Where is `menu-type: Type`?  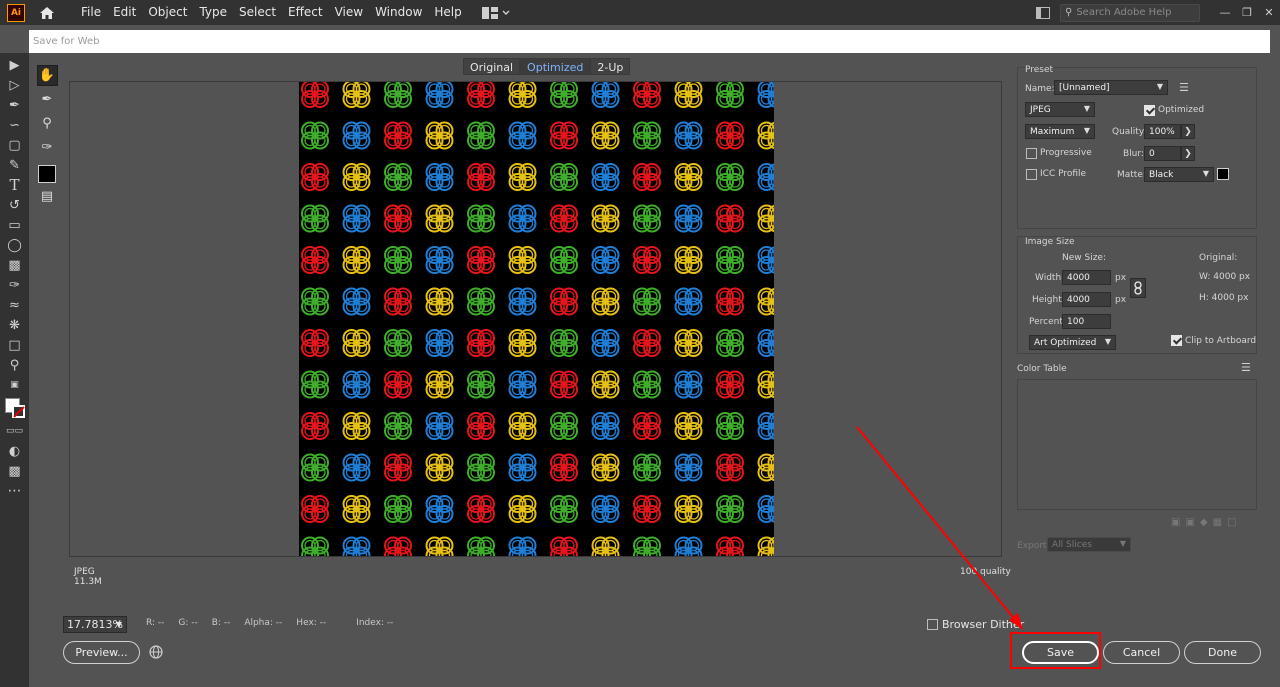 menu-type: Type is located at coordinates (213, 12).